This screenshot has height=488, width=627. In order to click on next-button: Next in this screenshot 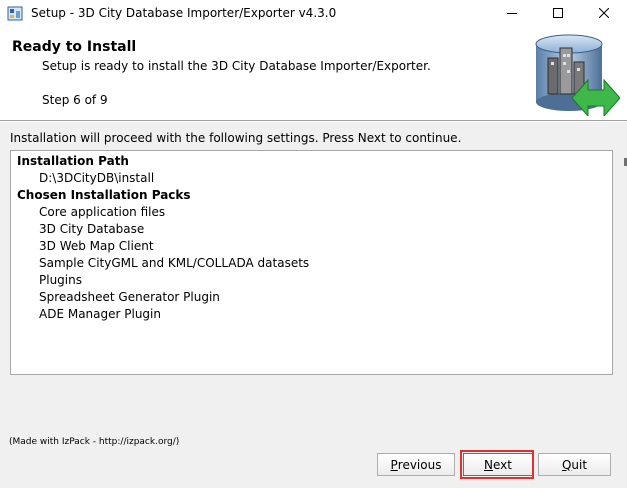, I will do `click(498, 464)`.